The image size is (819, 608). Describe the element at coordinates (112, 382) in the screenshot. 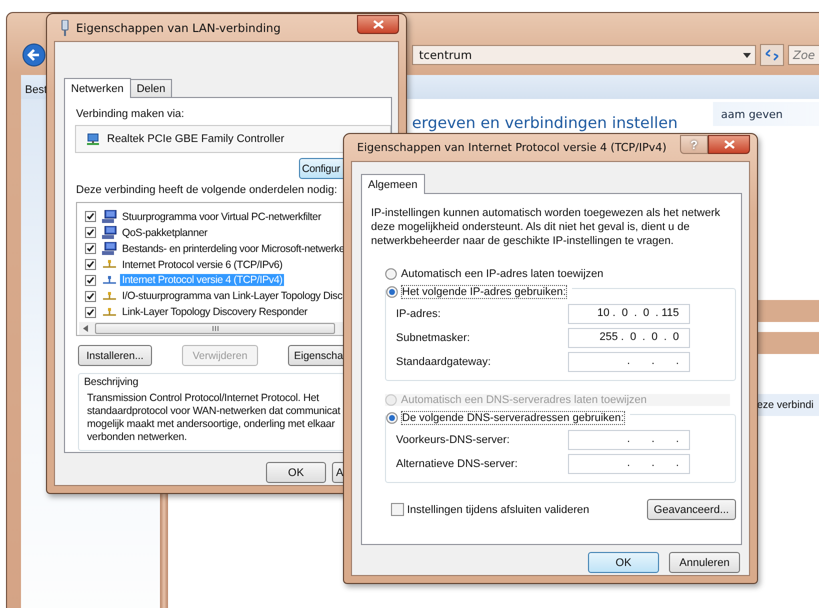

I see `group-label: Beschrijving` at that location.